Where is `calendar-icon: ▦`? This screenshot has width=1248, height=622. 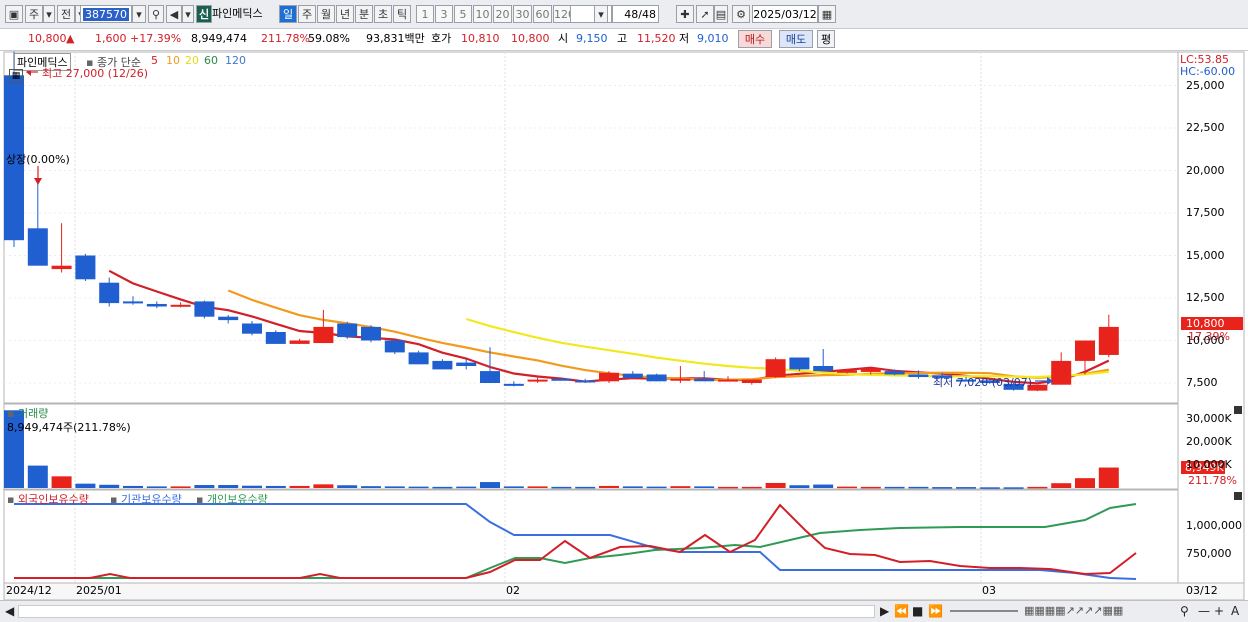 calendar-icon: ▦ is located at coordinates (16, 76).